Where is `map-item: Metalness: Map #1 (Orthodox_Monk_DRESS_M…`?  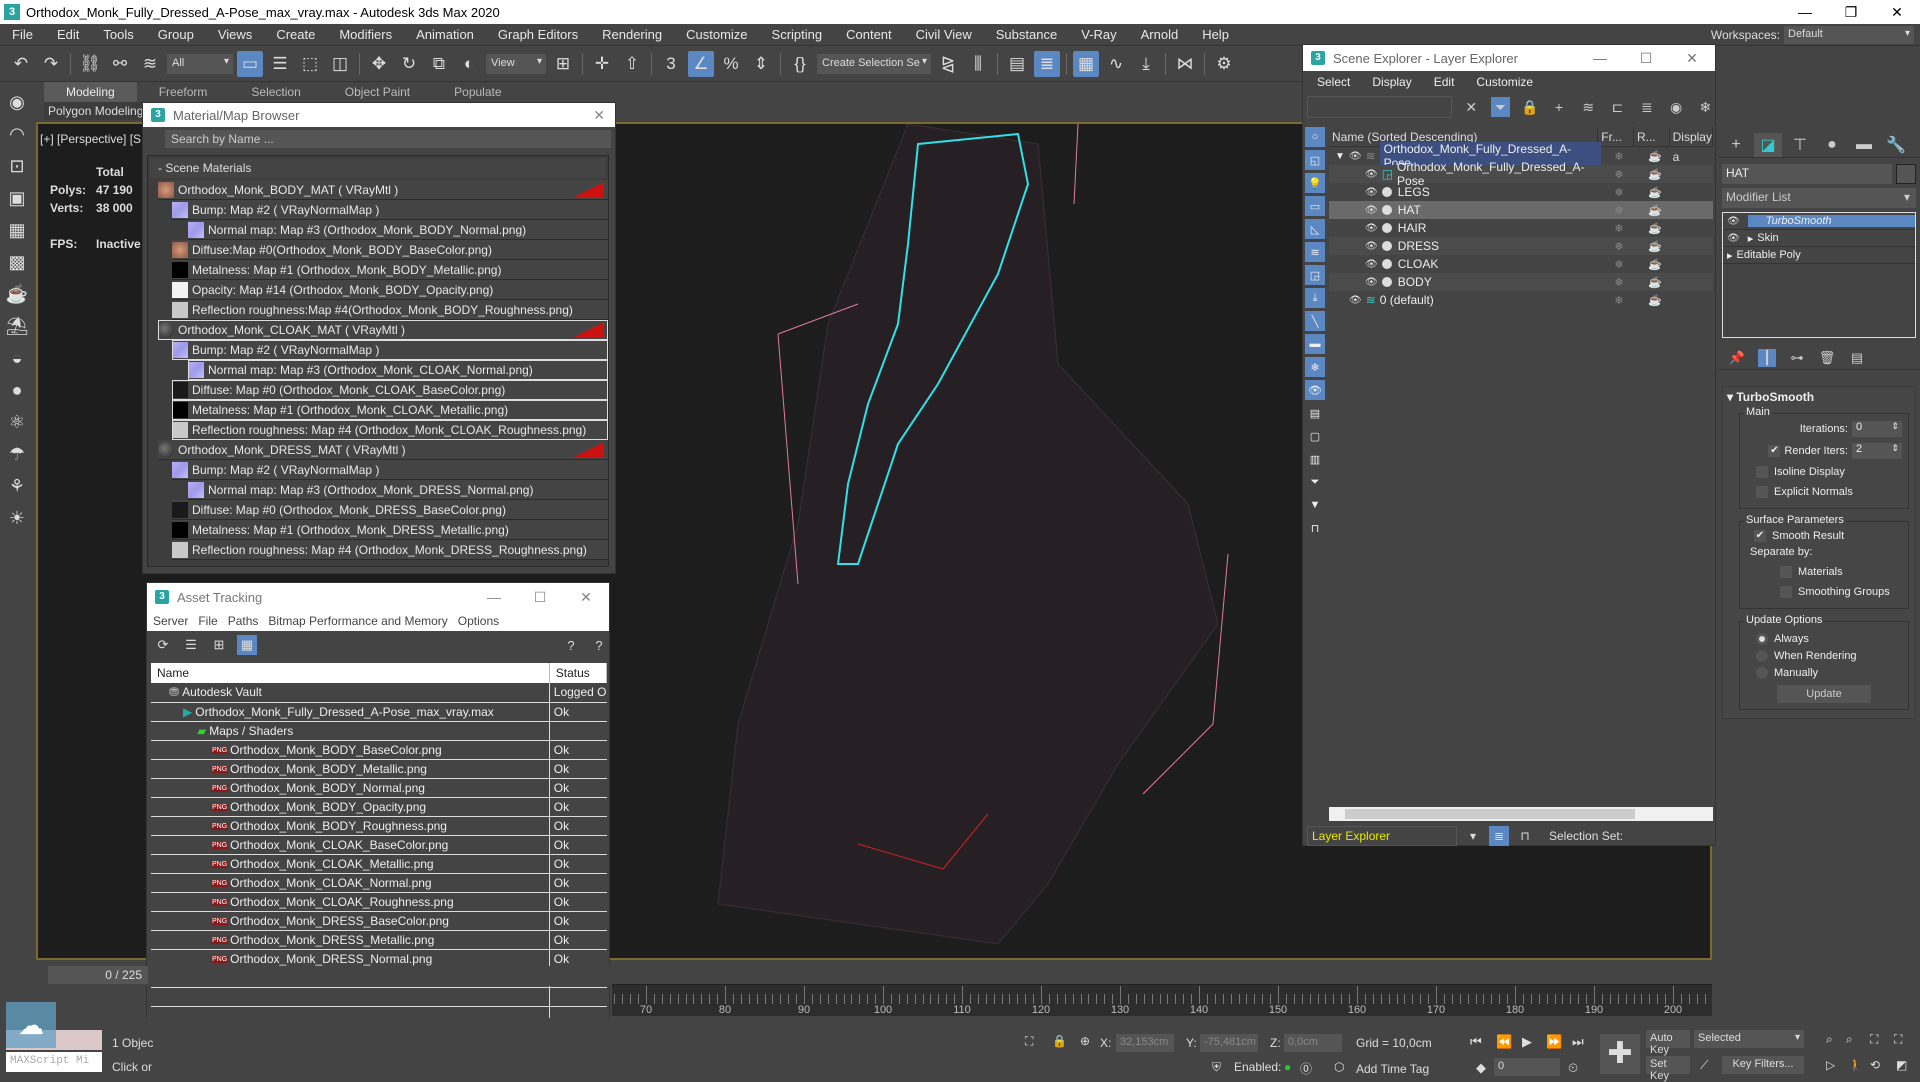 map-item: Metalness: Map #1 (Orthodox_Monk_DRESS_M… is located at coordinates (390, 530).